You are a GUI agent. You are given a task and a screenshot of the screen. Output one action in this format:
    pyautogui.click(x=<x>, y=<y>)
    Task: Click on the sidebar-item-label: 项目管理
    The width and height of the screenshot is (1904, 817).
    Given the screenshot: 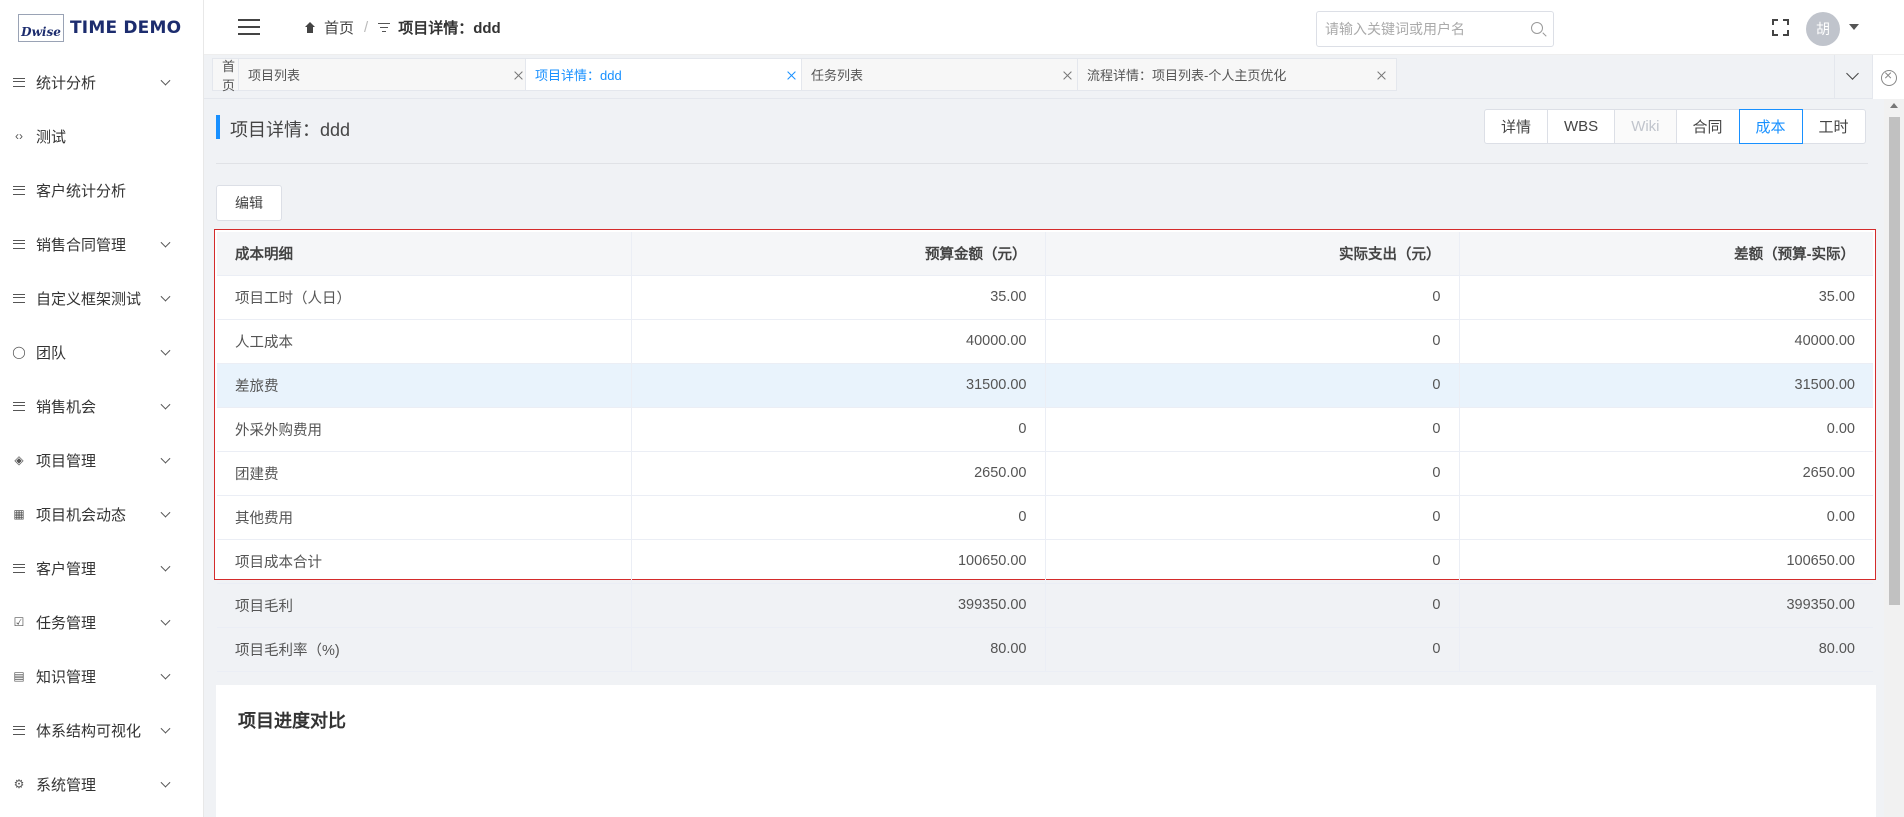 What is the action you would take?
    pyautogui.click(x=66, y=461)
    